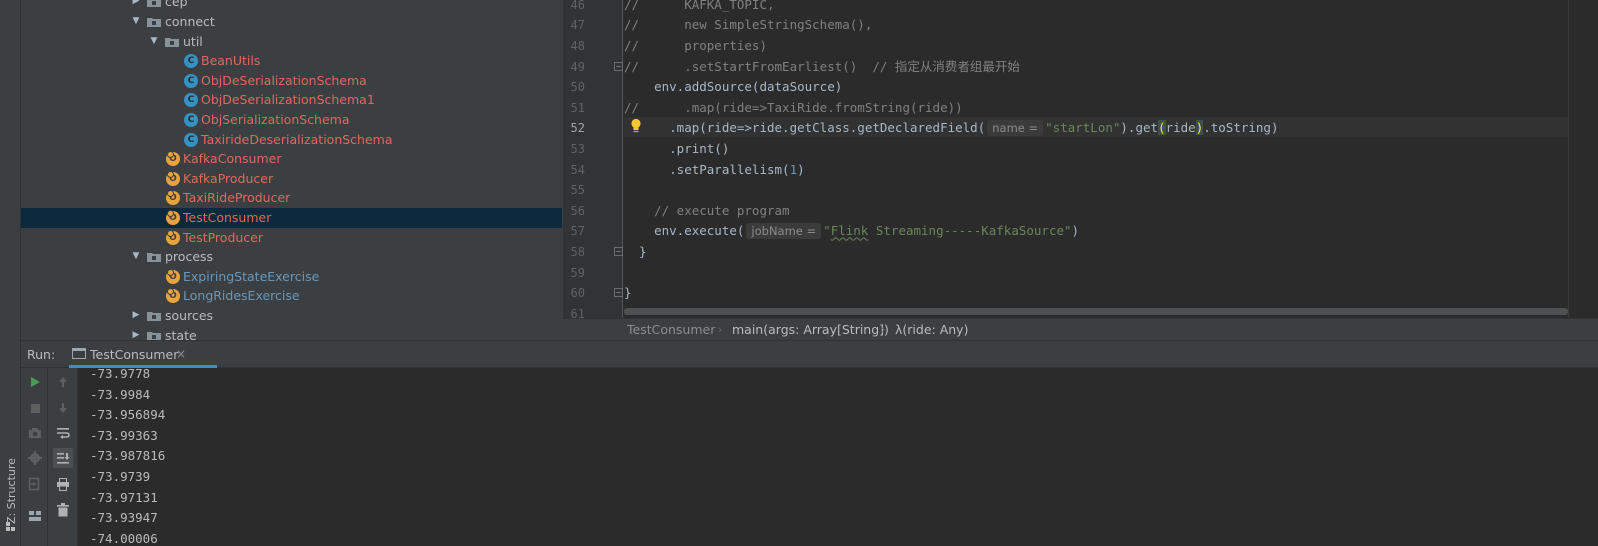 The image size is (1598, 546). I want to click on exit-button, so click(35, 484).